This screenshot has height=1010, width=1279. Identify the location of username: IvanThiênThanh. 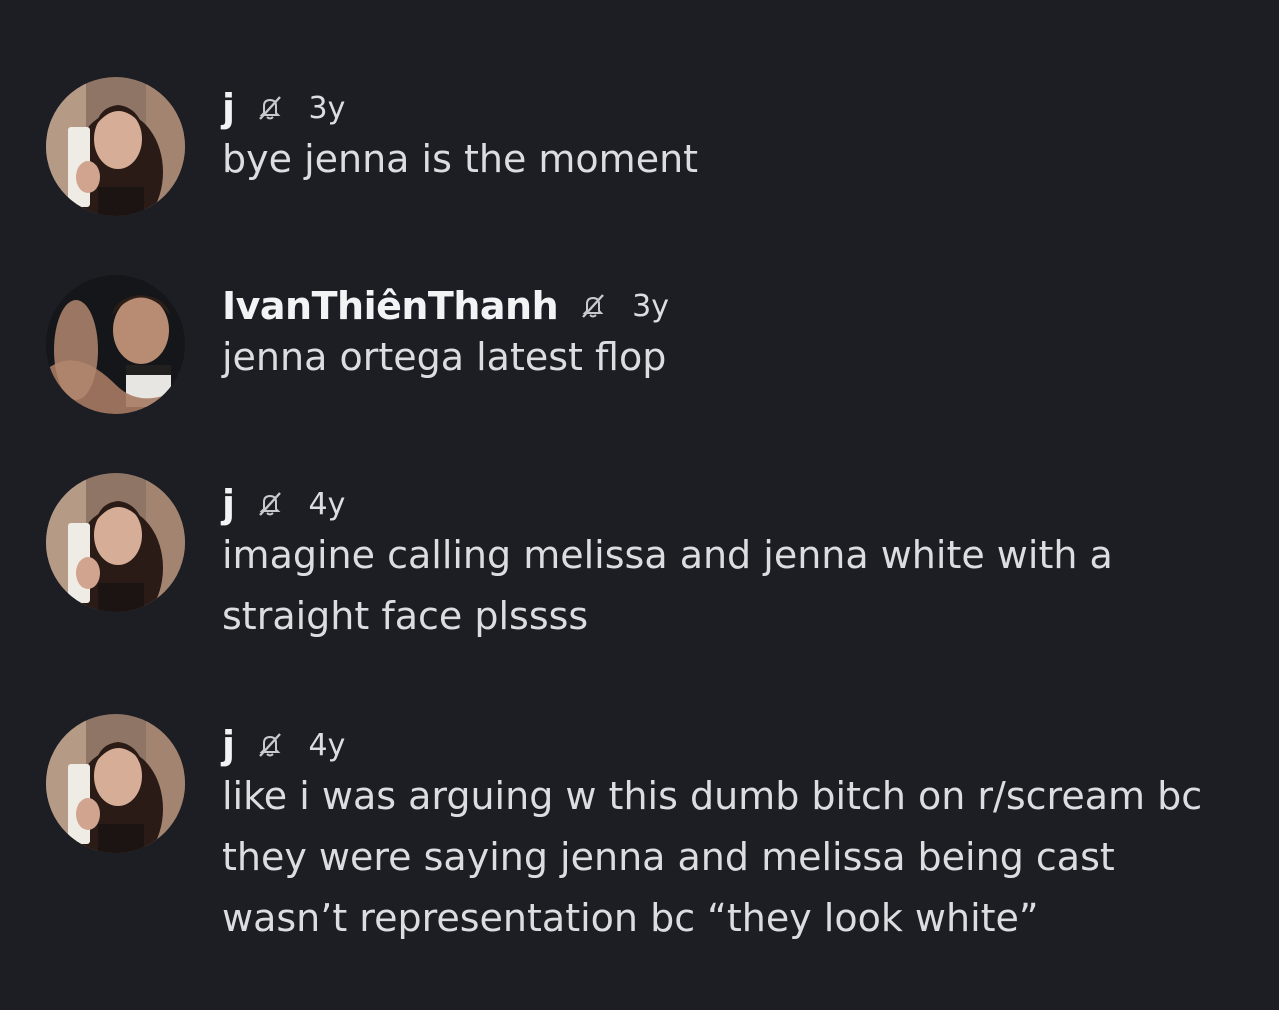
(390, 306).